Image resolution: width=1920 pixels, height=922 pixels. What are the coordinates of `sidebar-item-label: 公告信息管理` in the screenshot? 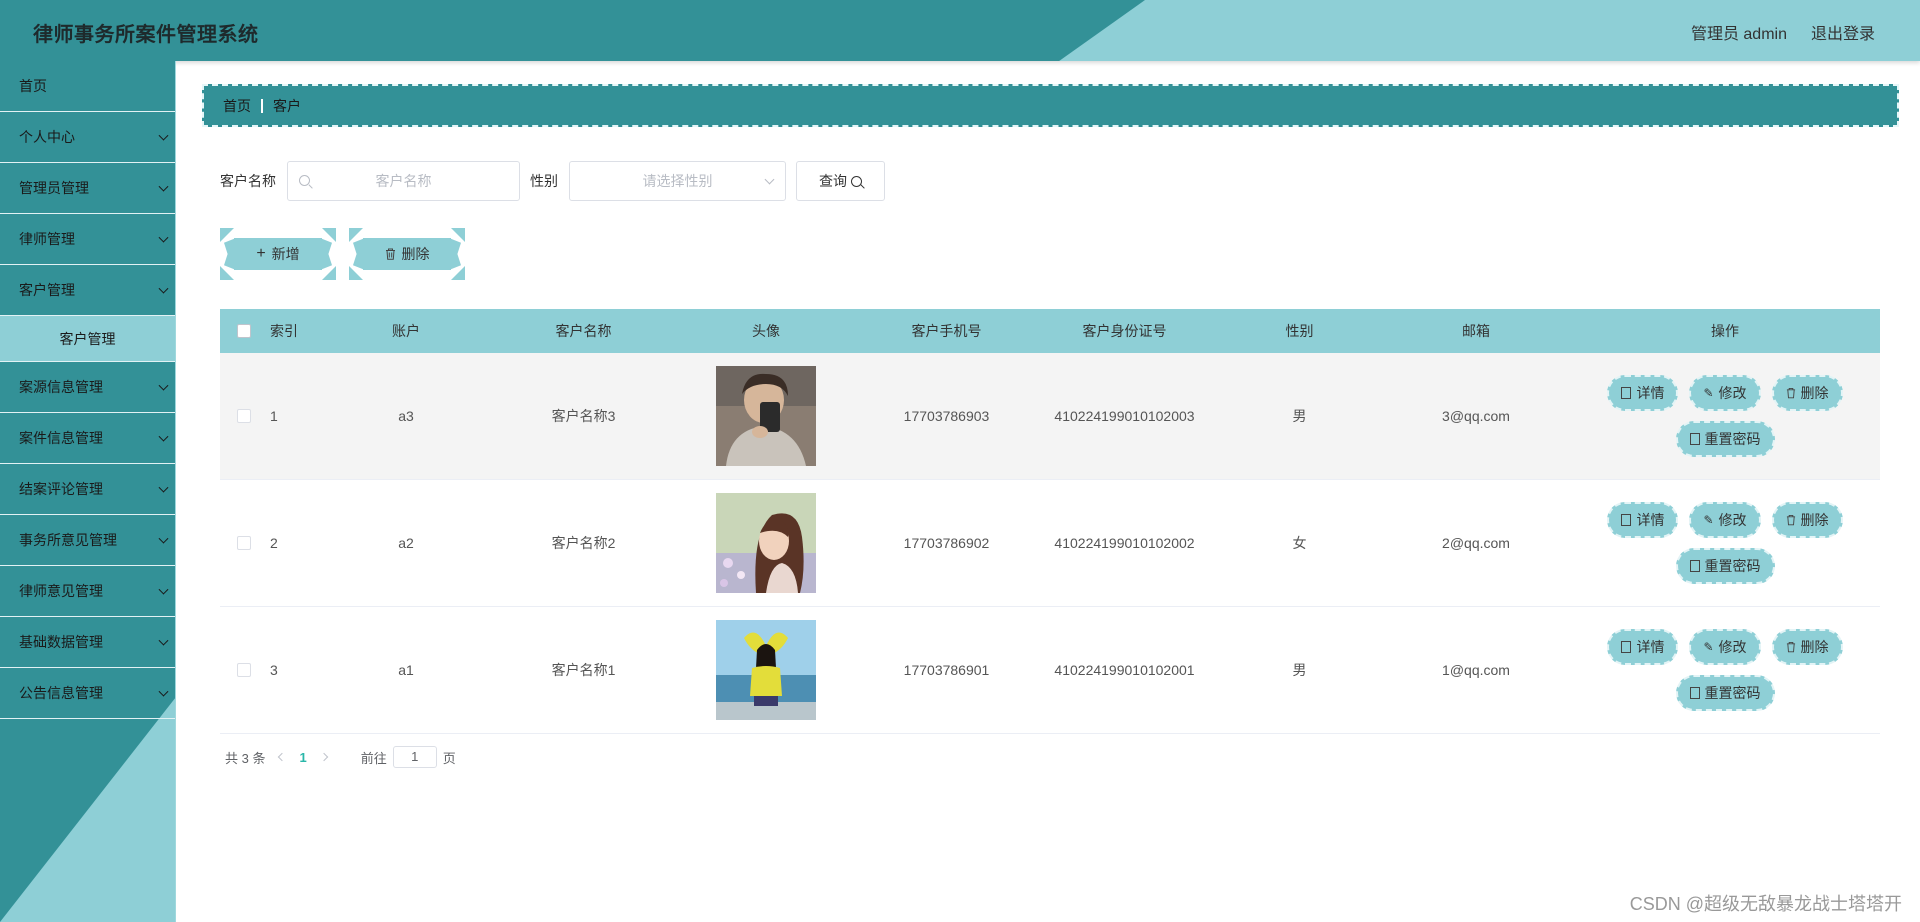 It's located at (61, 693).